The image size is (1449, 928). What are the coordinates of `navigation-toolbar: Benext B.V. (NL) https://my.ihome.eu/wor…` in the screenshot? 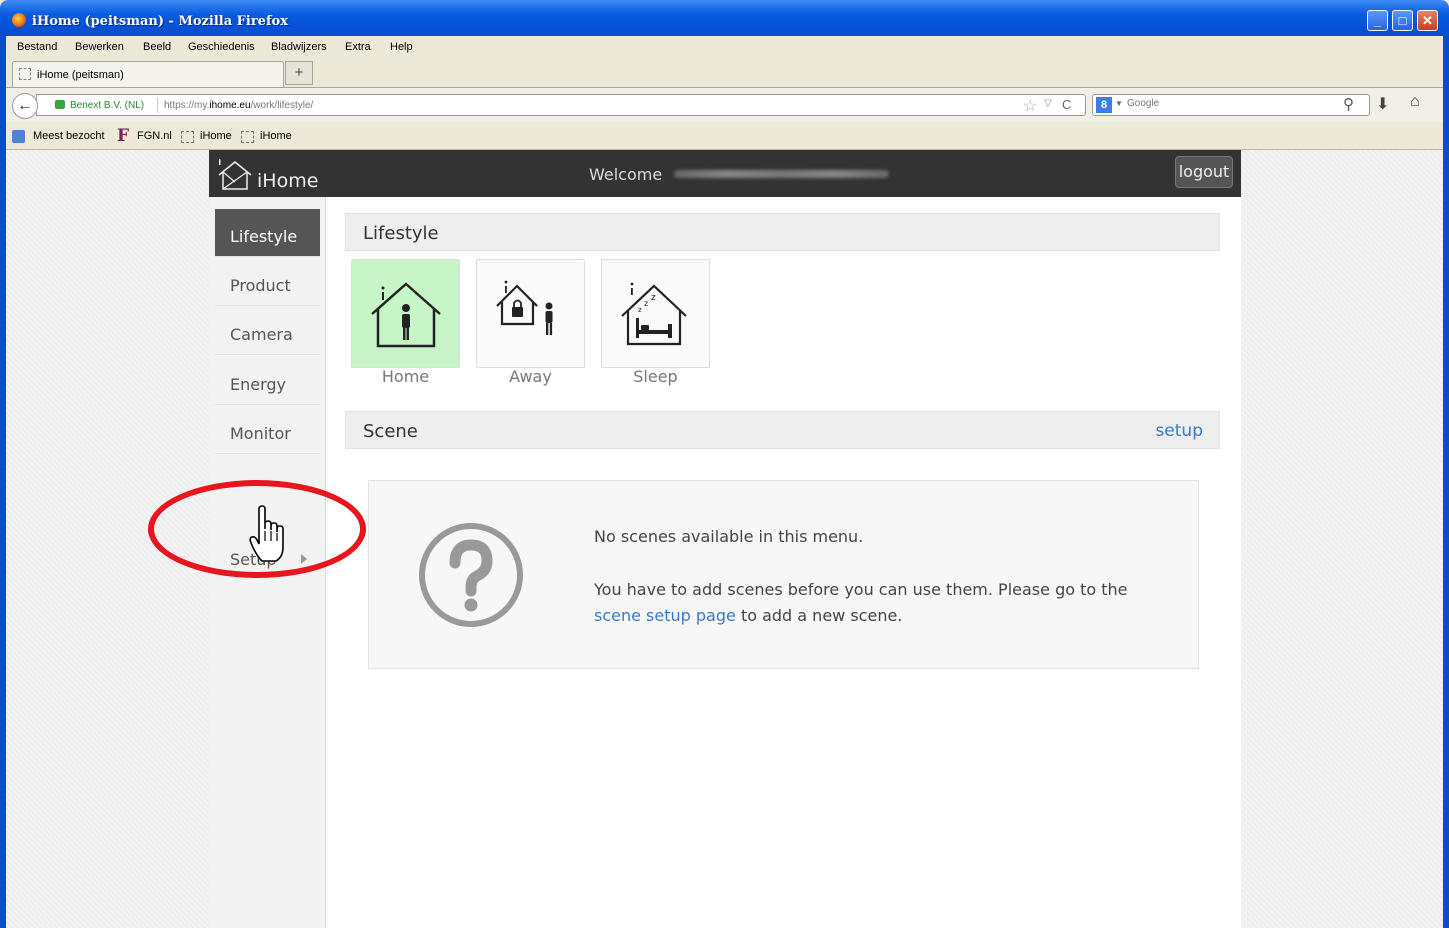 It's located at (724, 105).